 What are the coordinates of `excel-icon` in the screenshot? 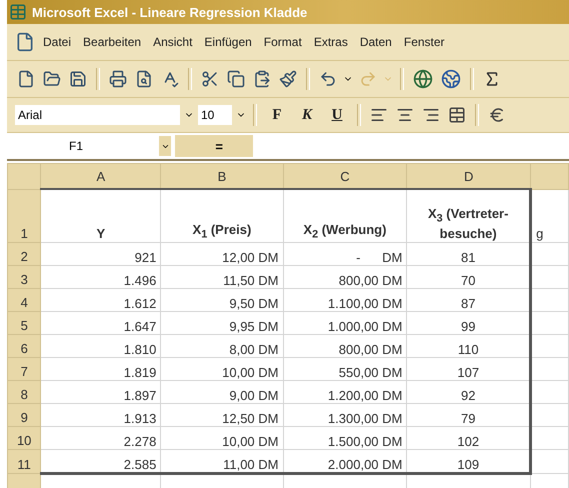 It's located at (18, 12).